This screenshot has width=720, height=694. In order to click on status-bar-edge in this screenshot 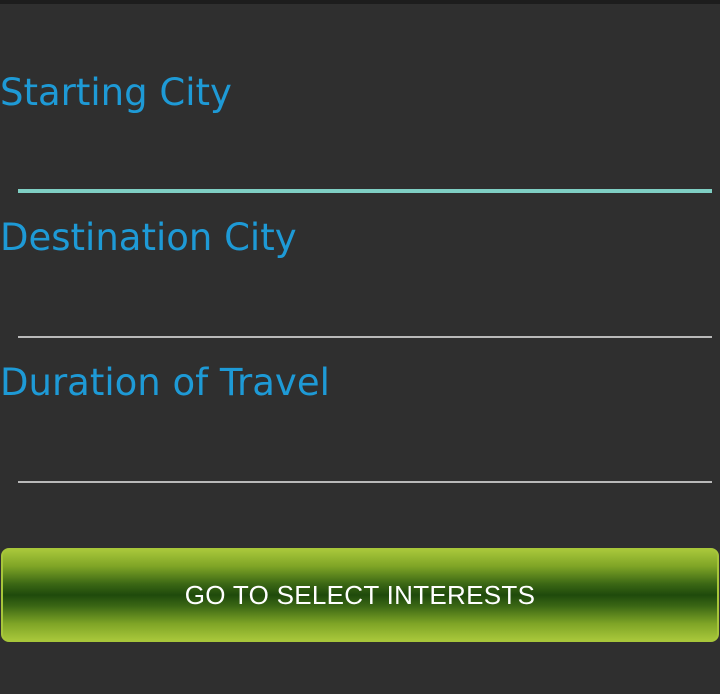, I will do `click(360, 2)`.